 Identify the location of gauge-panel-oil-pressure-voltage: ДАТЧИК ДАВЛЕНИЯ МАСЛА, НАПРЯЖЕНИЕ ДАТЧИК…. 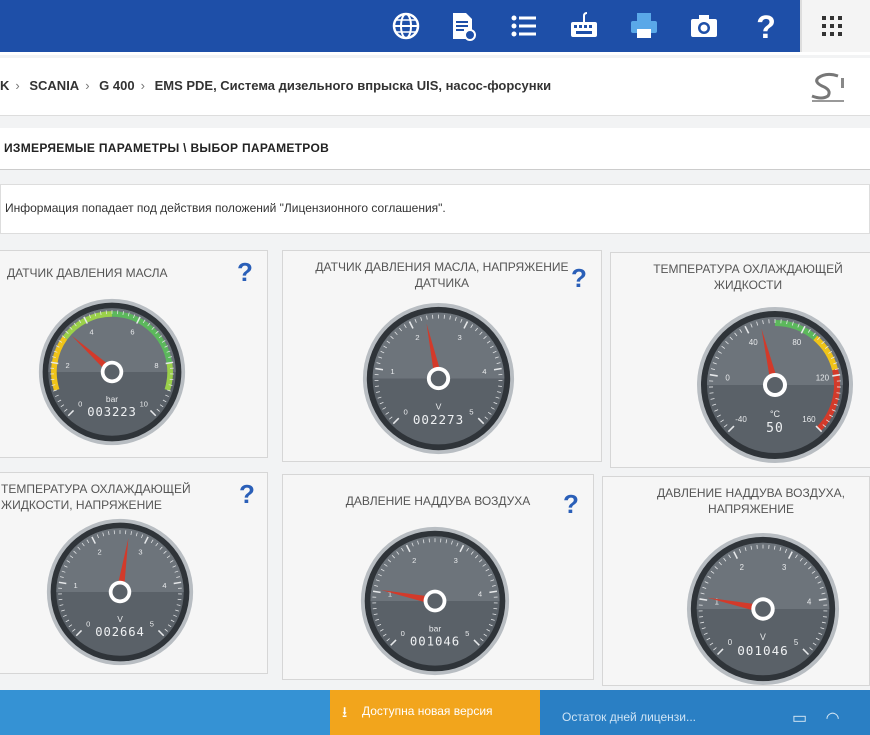
(442, 356).